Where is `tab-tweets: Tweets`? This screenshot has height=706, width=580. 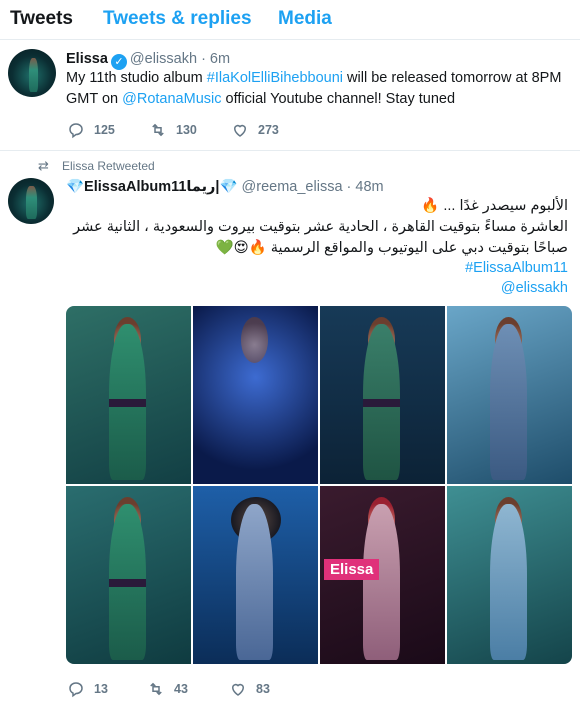
tab-tweets: Tweets is located at coordinates (41, 19).